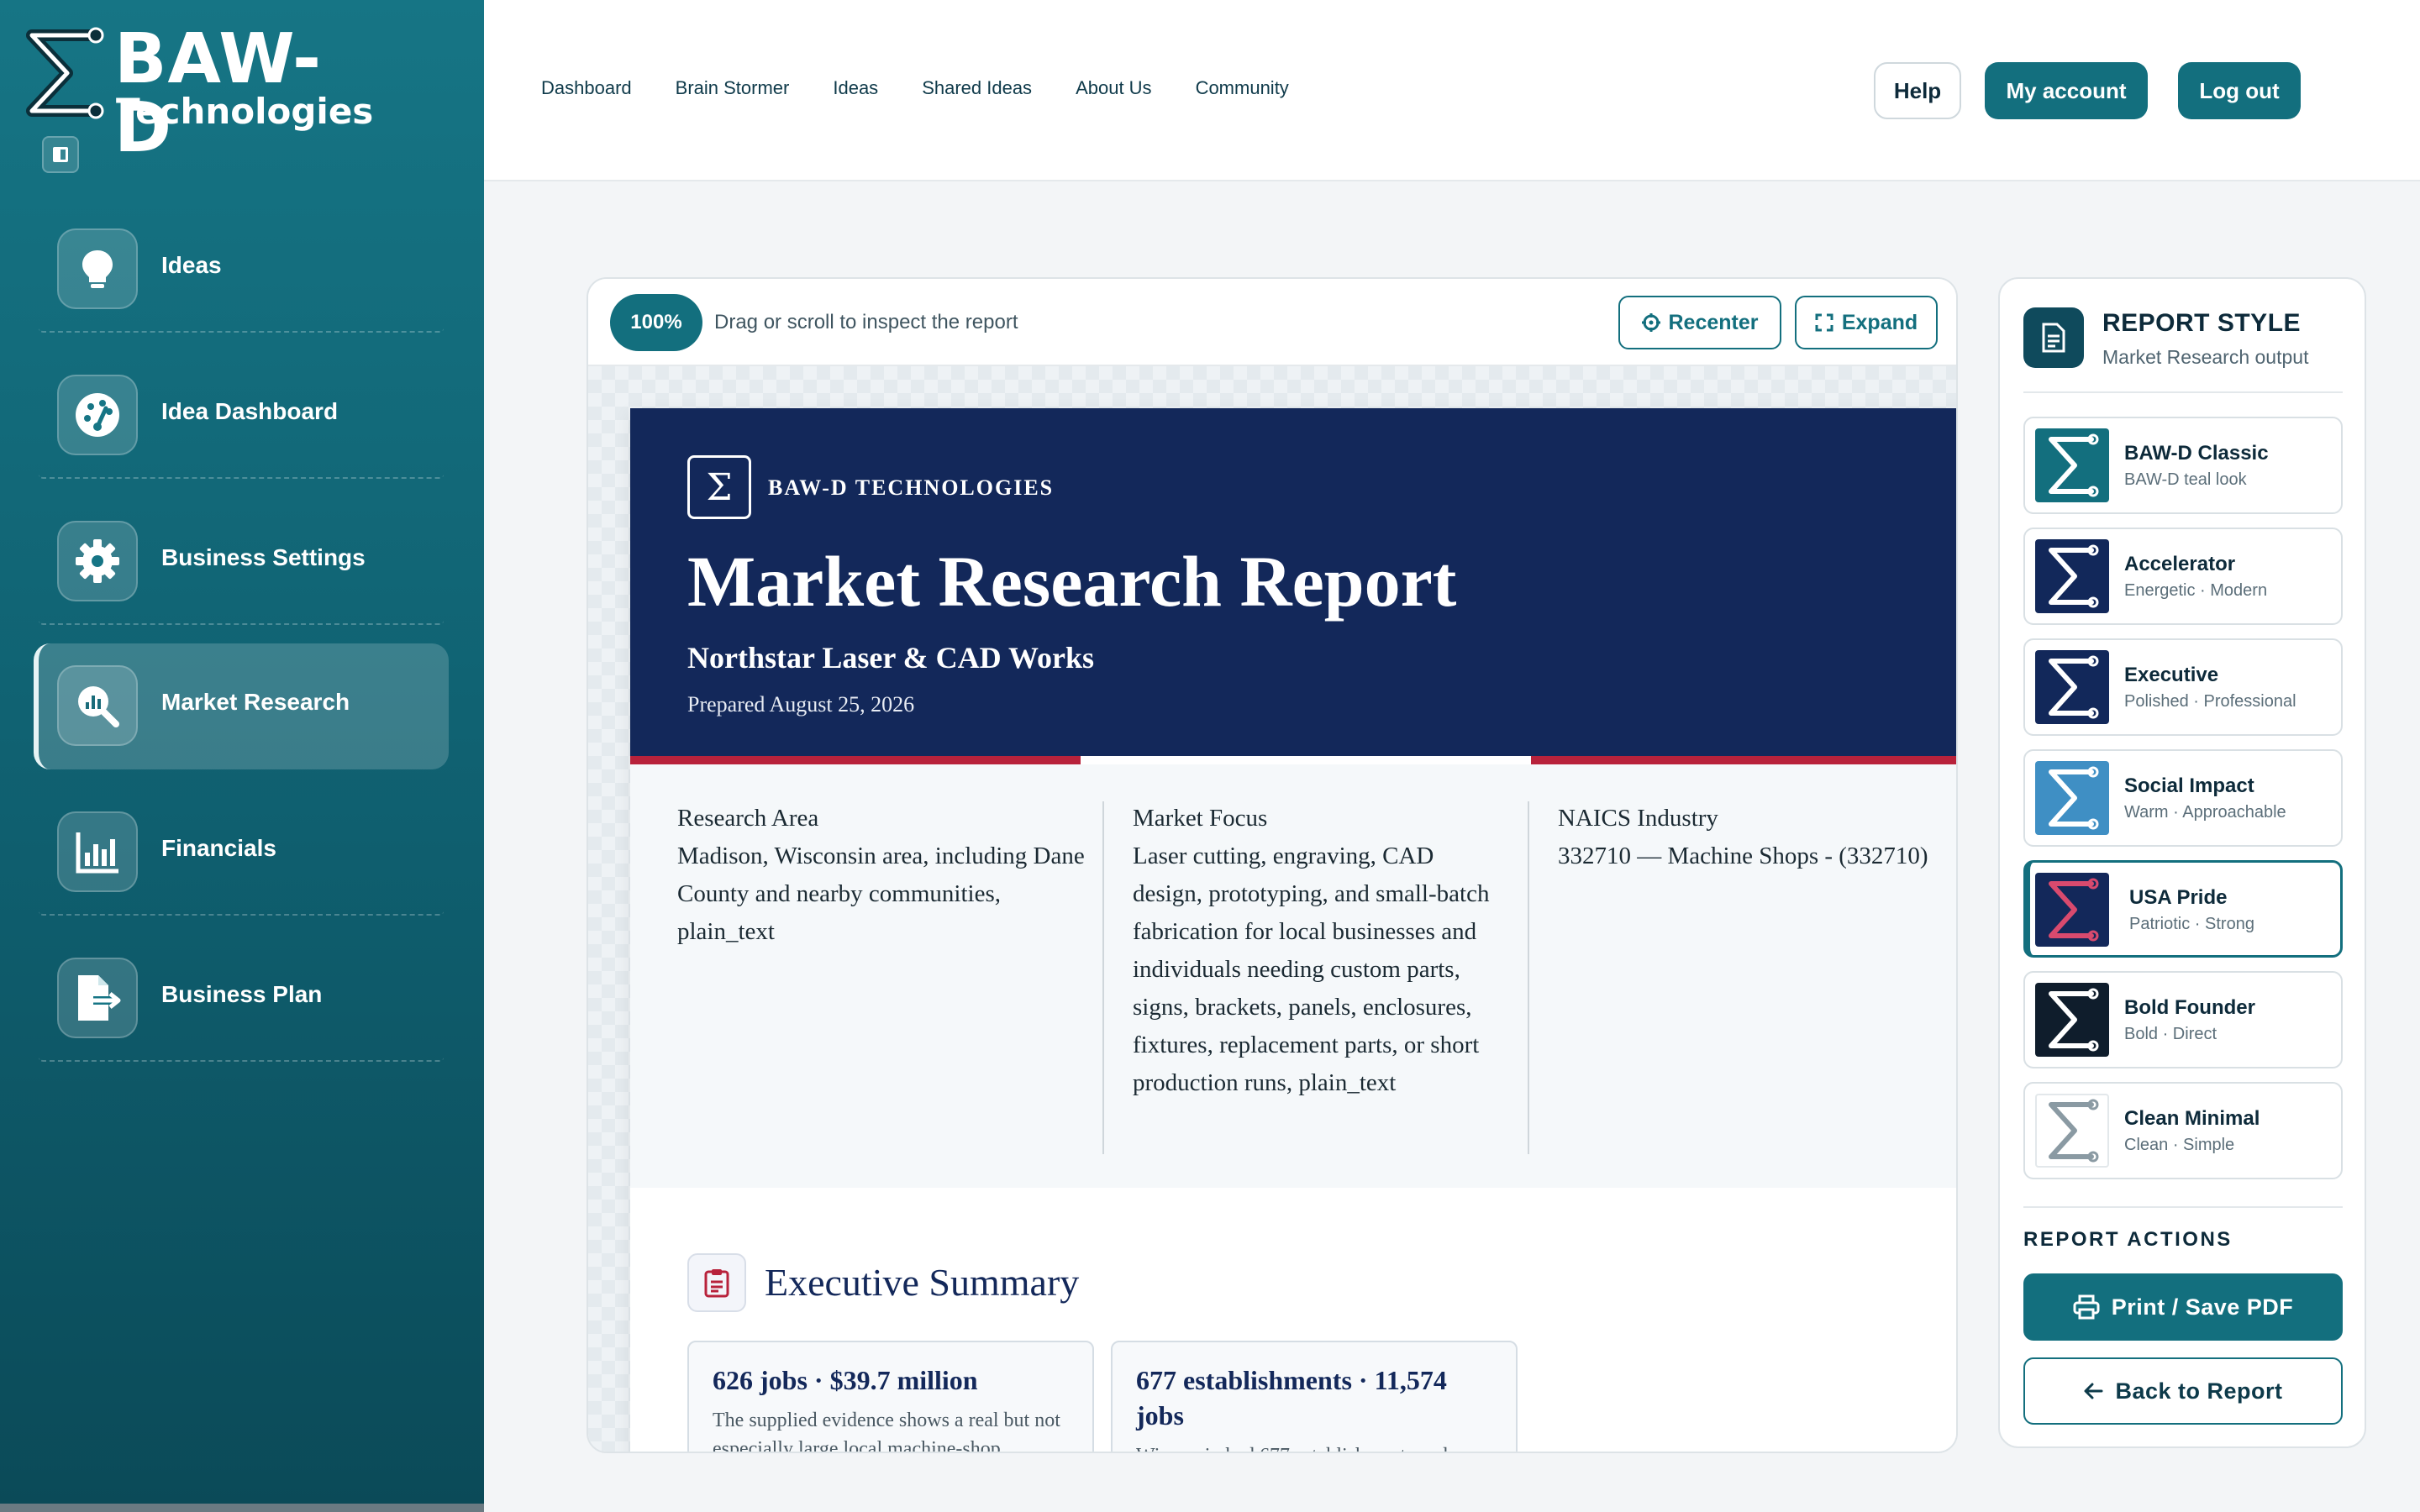 The width and height of the screenshot is (2420, 1512). I want to click on report-company-name: BAW-D TECHNOLOGIES, so click(911, 487).